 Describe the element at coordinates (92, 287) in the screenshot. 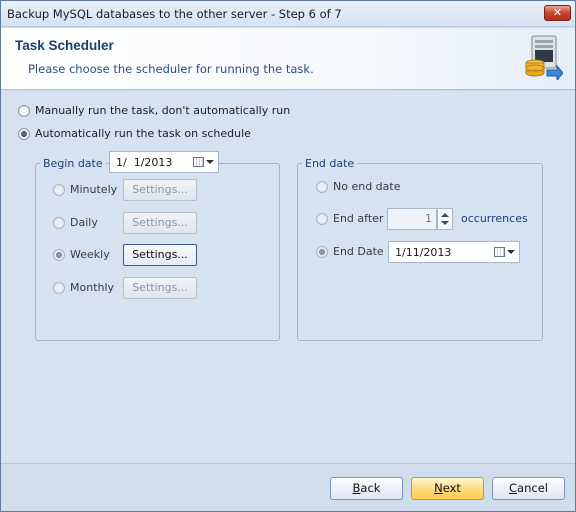

I see `monthly-label: Monthly` at that location.